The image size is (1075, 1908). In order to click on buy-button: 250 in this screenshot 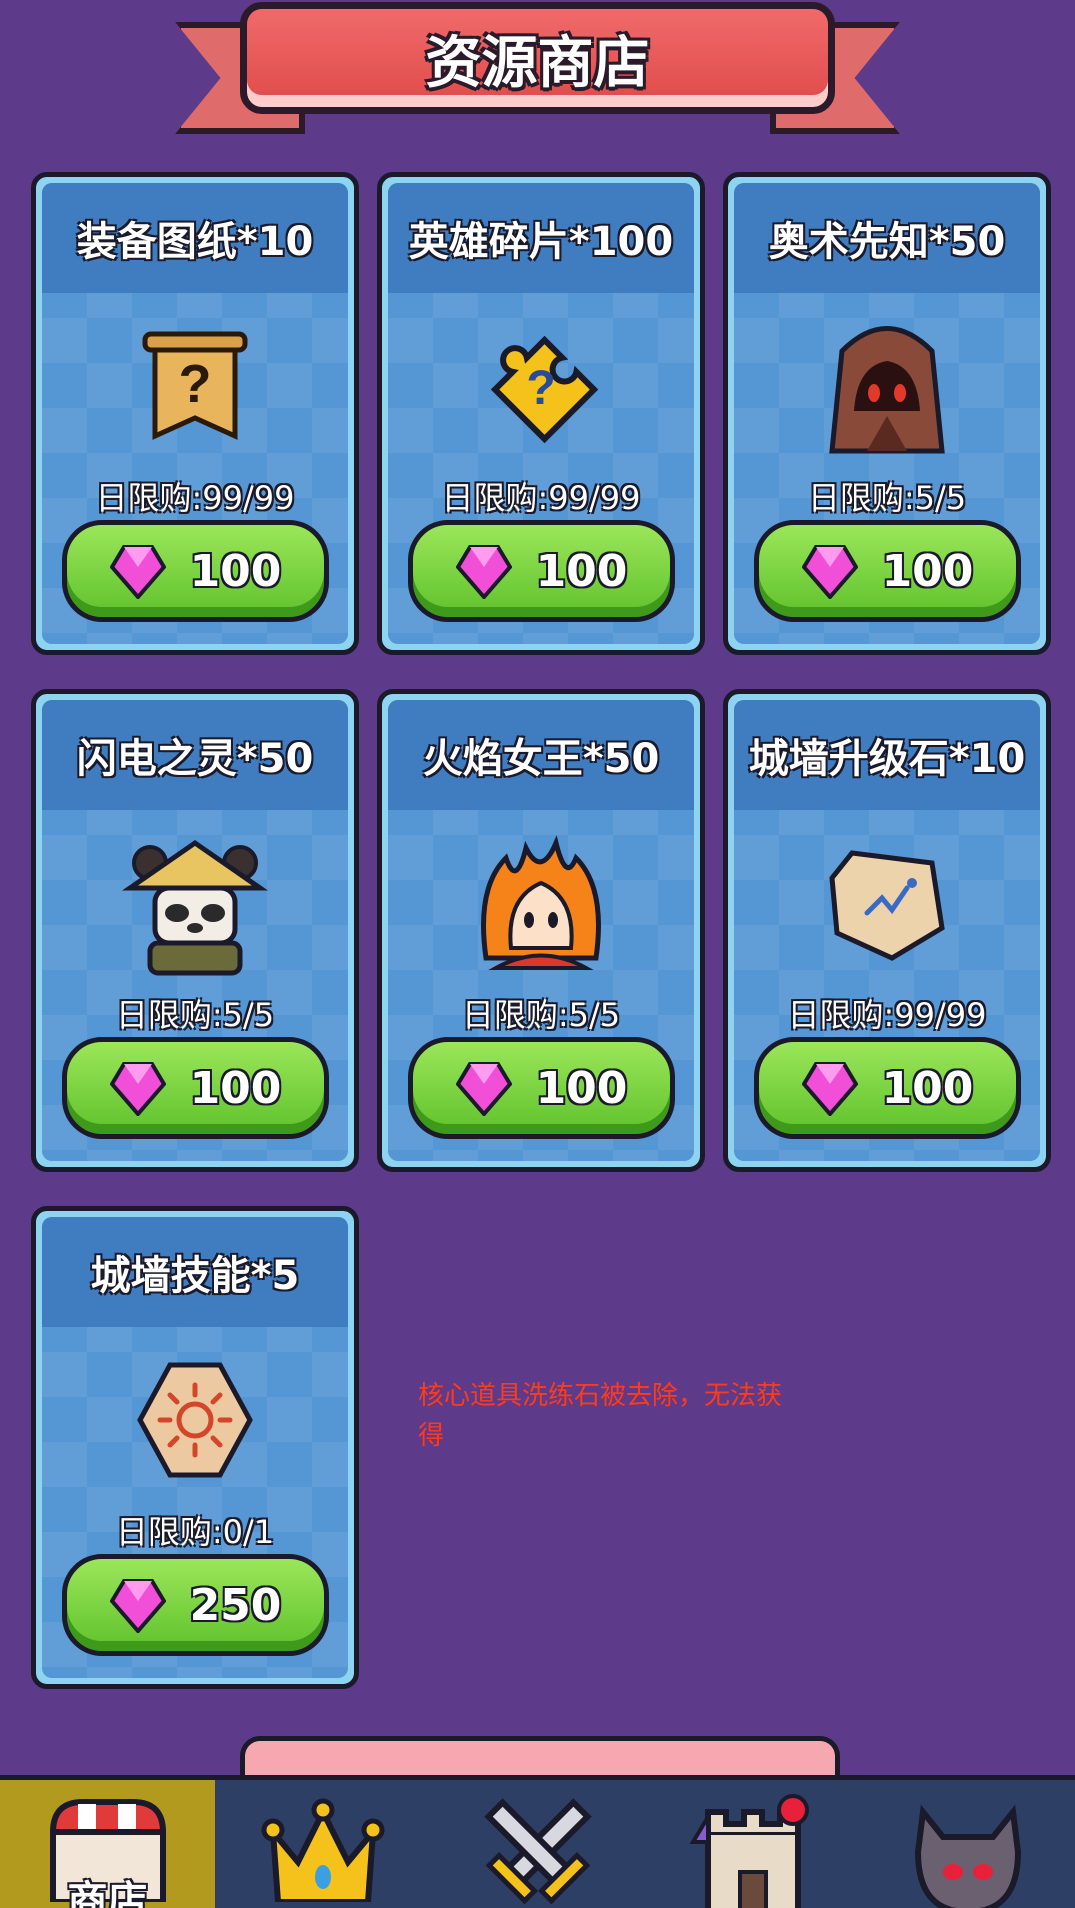, I will do `click(195, 1605)`.